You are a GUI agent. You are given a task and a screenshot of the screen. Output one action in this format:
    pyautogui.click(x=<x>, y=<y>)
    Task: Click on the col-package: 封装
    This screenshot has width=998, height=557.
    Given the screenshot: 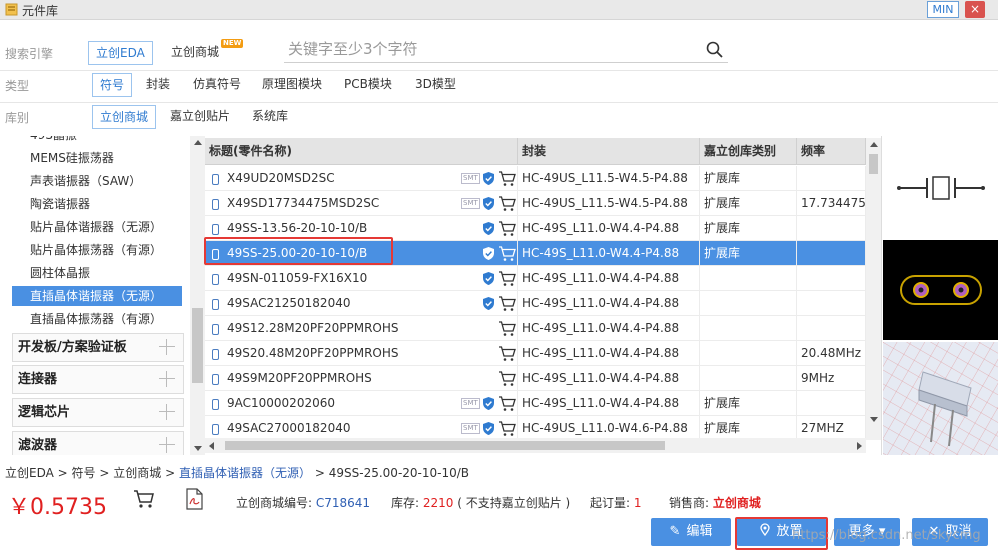 What is the action you would take?
    pyautogui.click(x=609, y=151)
    